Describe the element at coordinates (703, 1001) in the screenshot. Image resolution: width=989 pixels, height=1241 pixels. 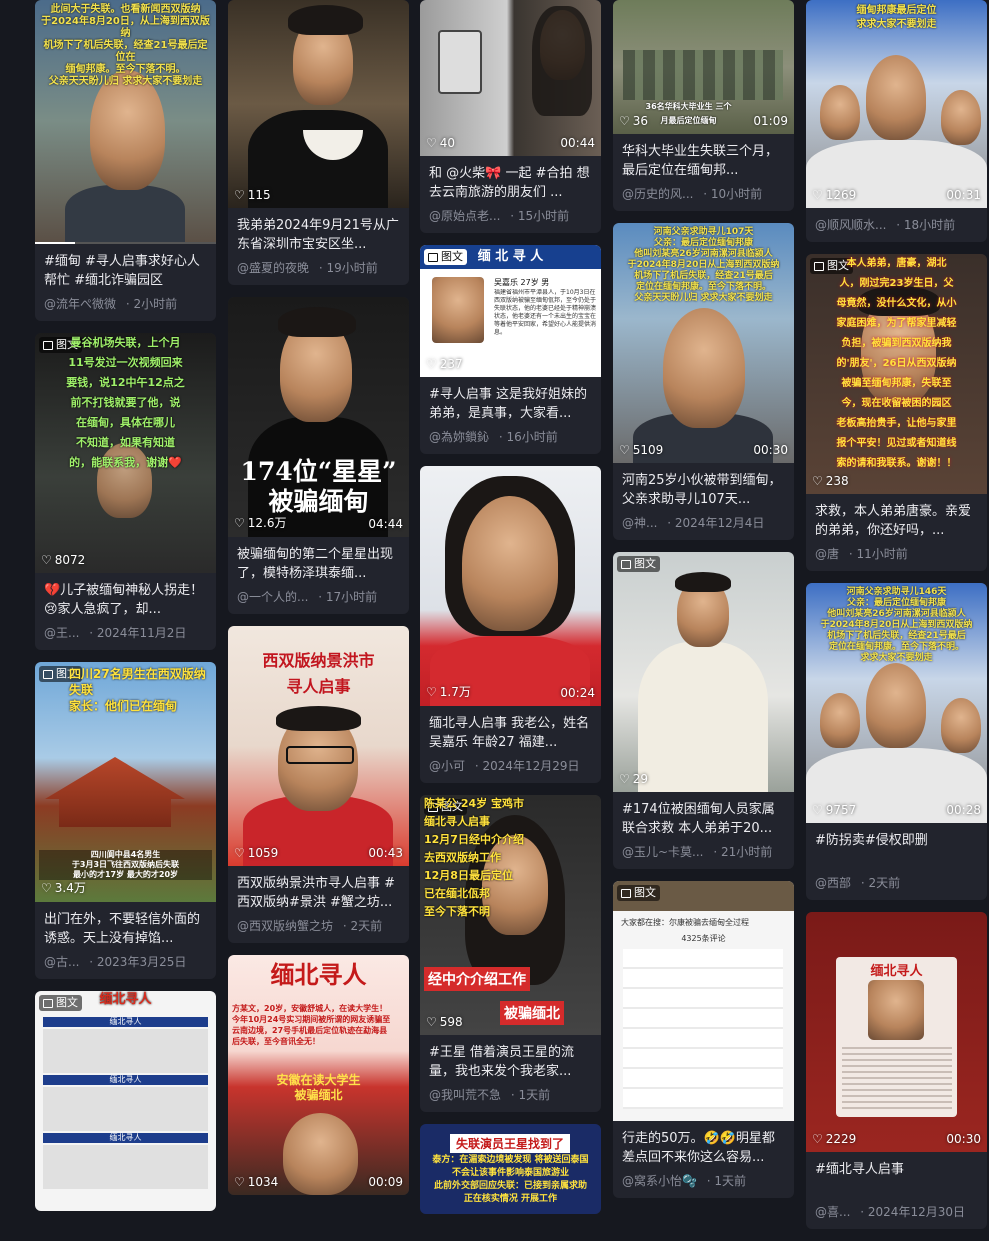
I see `image-thumbnail: 图文 大家都在搜：尔康被骗去缅甸全过程 4325条评论` at that location.